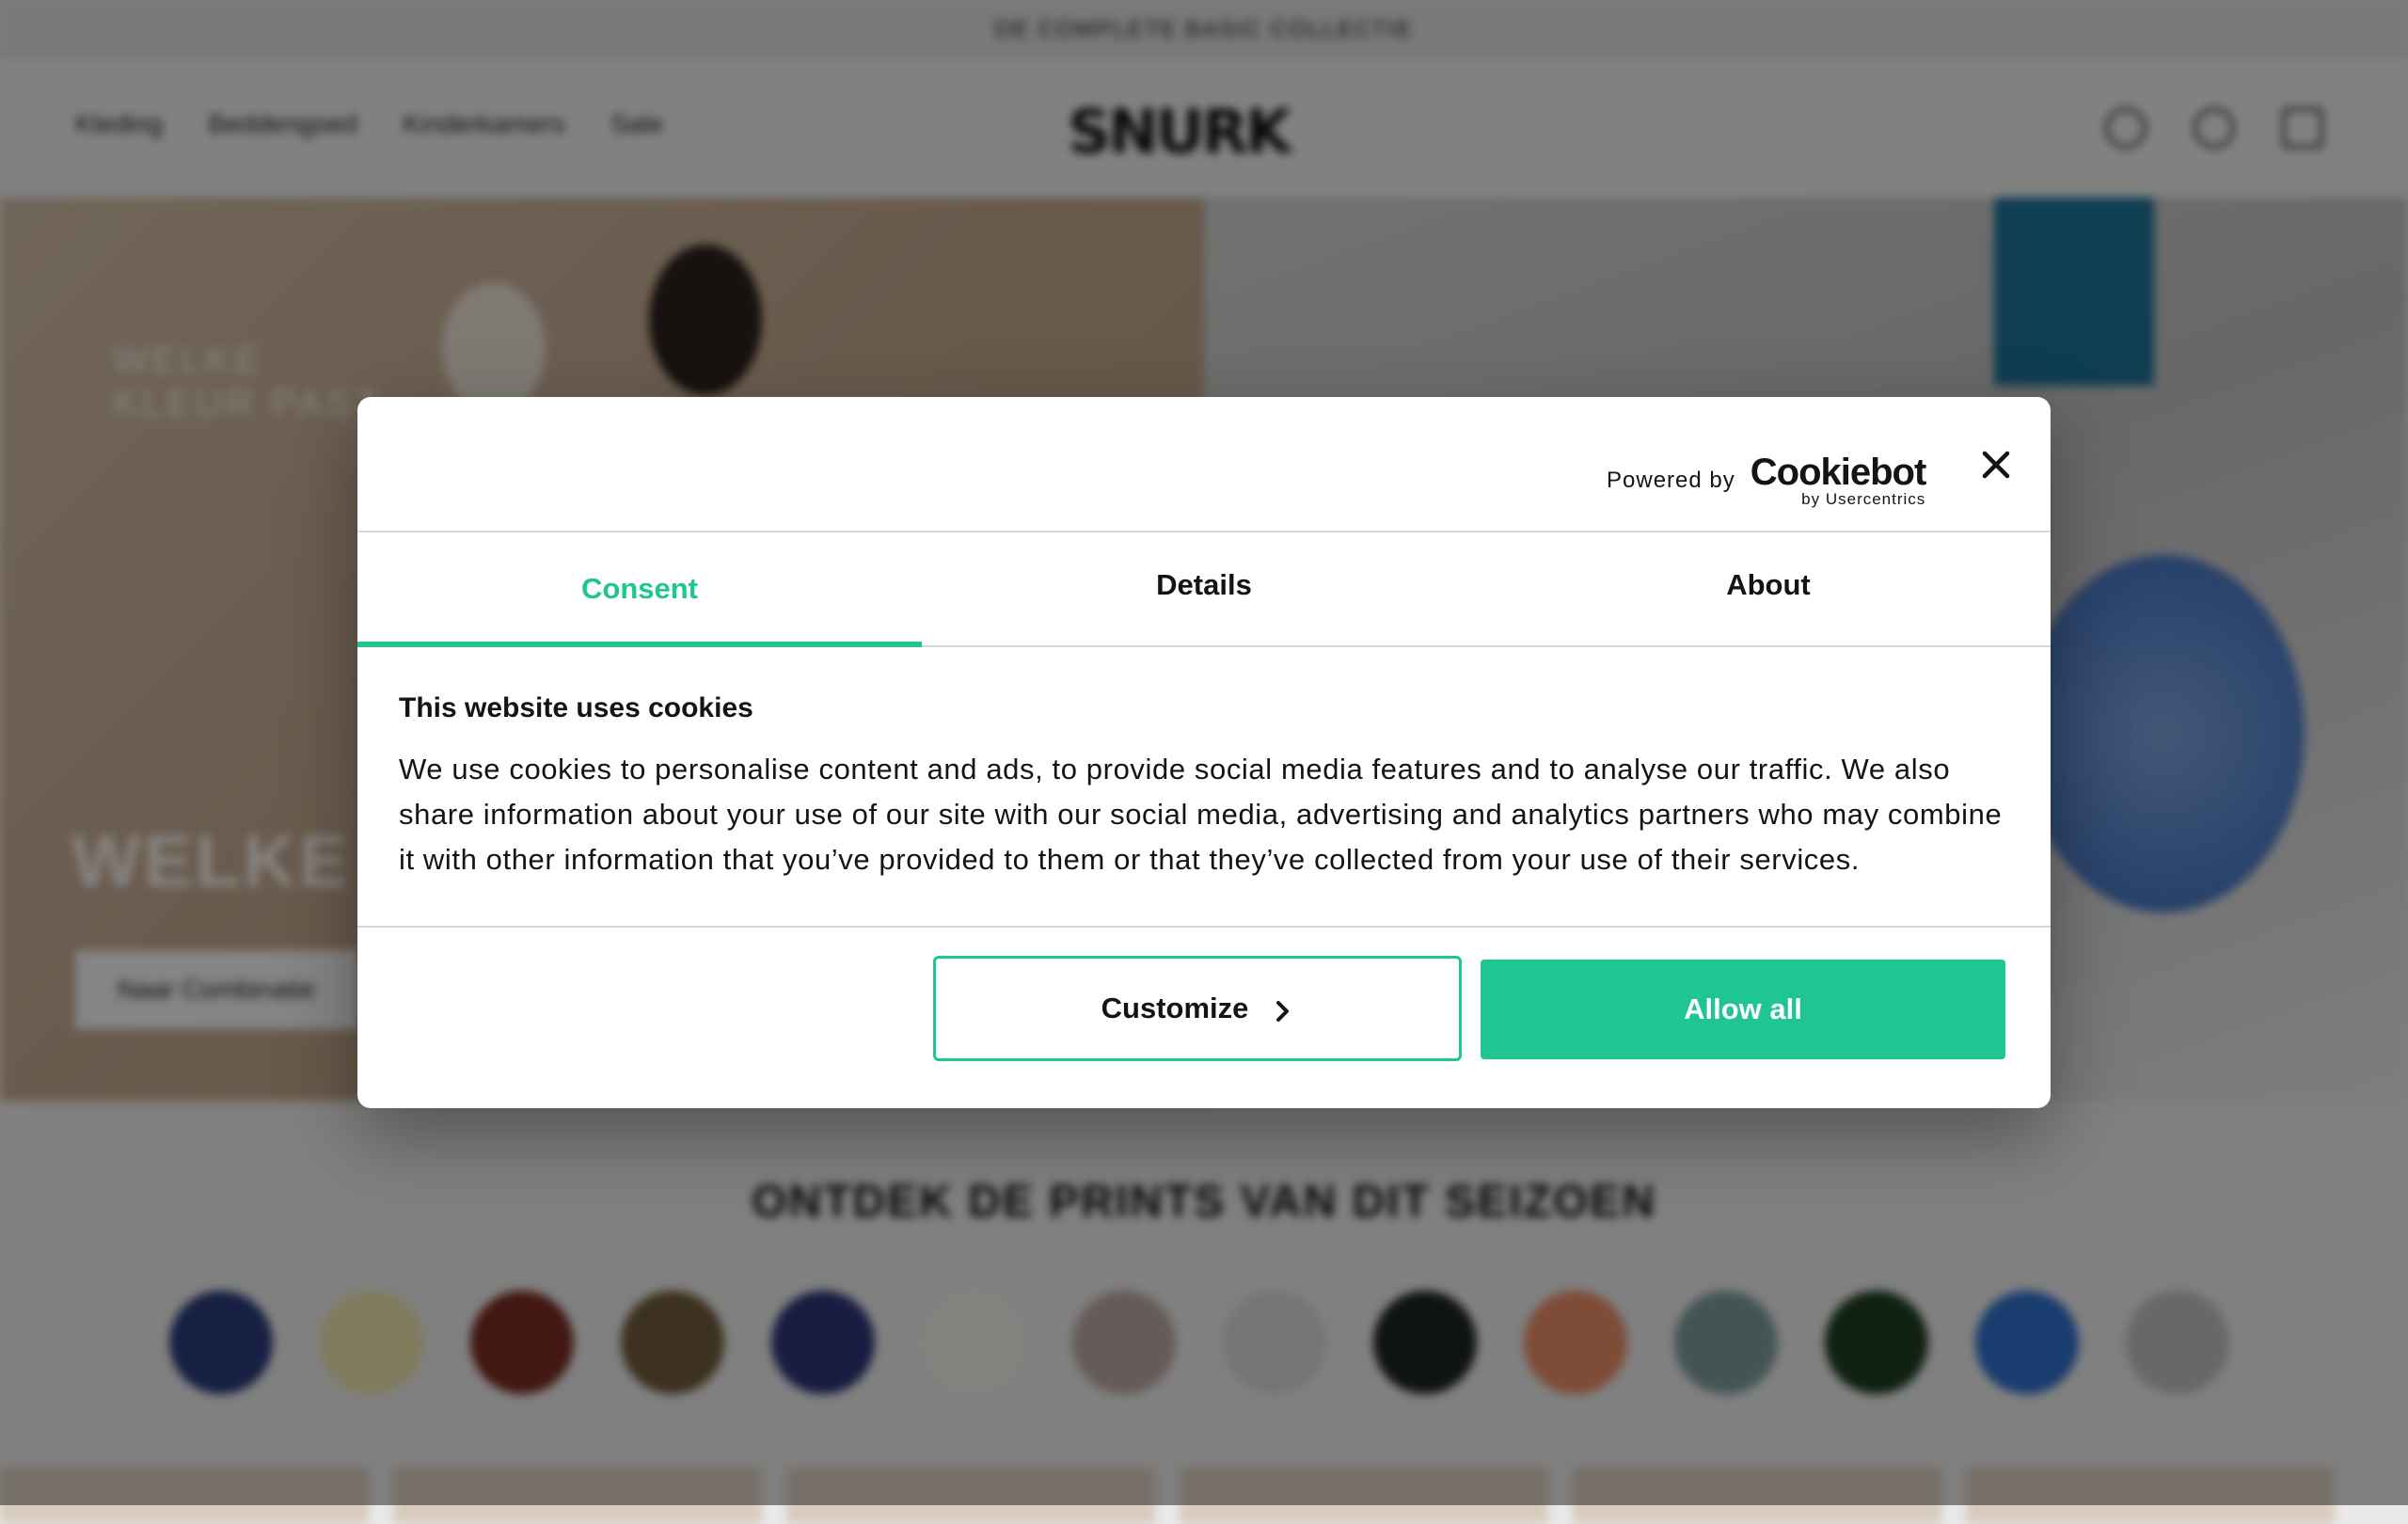  I want to click on powered-by-label: Powered by, so click(1671, 480).